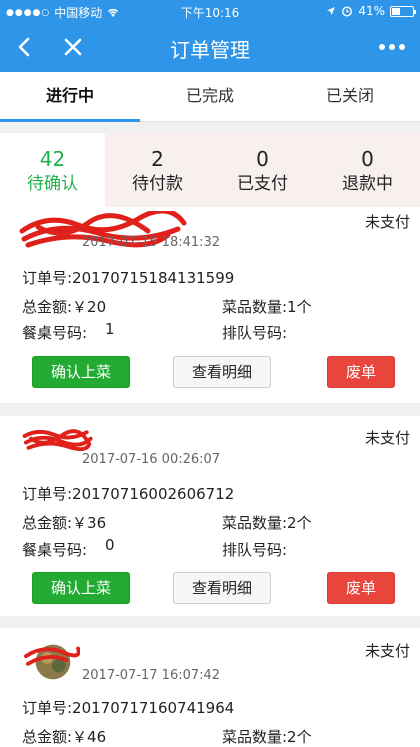 The width and height of the screenshot is (420, 747). What do you see at coordinates (367, 184) in the screenshot?
I see `filter-label: 退款中` at bounding box center [367, 184].